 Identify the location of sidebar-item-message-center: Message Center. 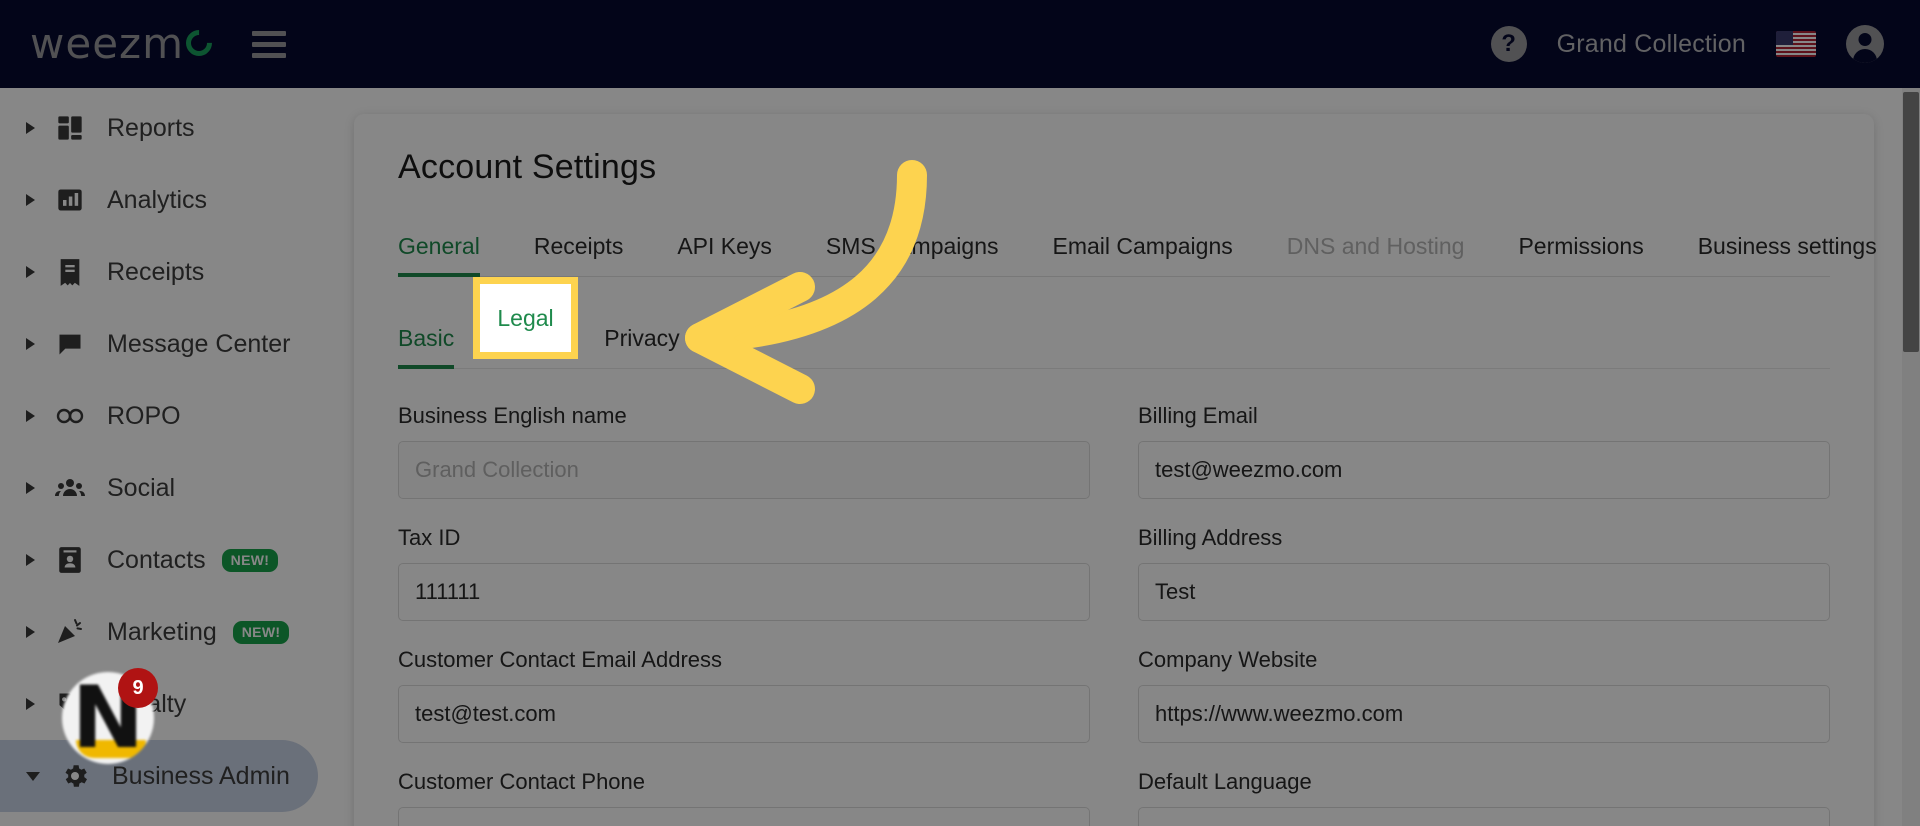
(159, 344).